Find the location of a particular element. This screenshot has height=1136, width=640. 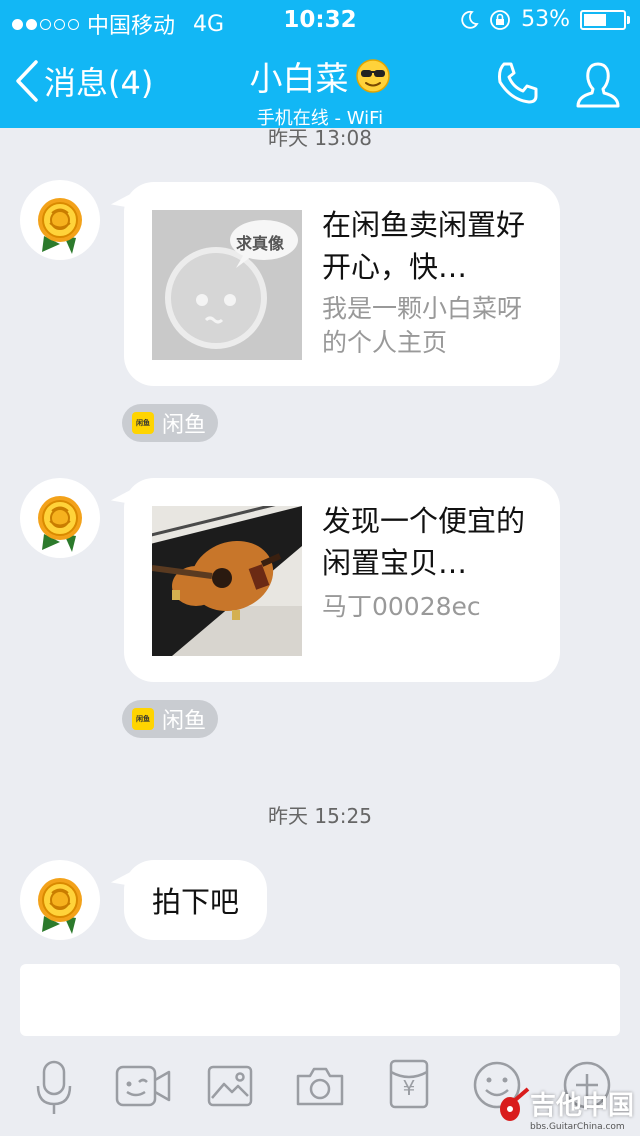

status-right: 53% is located at coordinates (544, 19).